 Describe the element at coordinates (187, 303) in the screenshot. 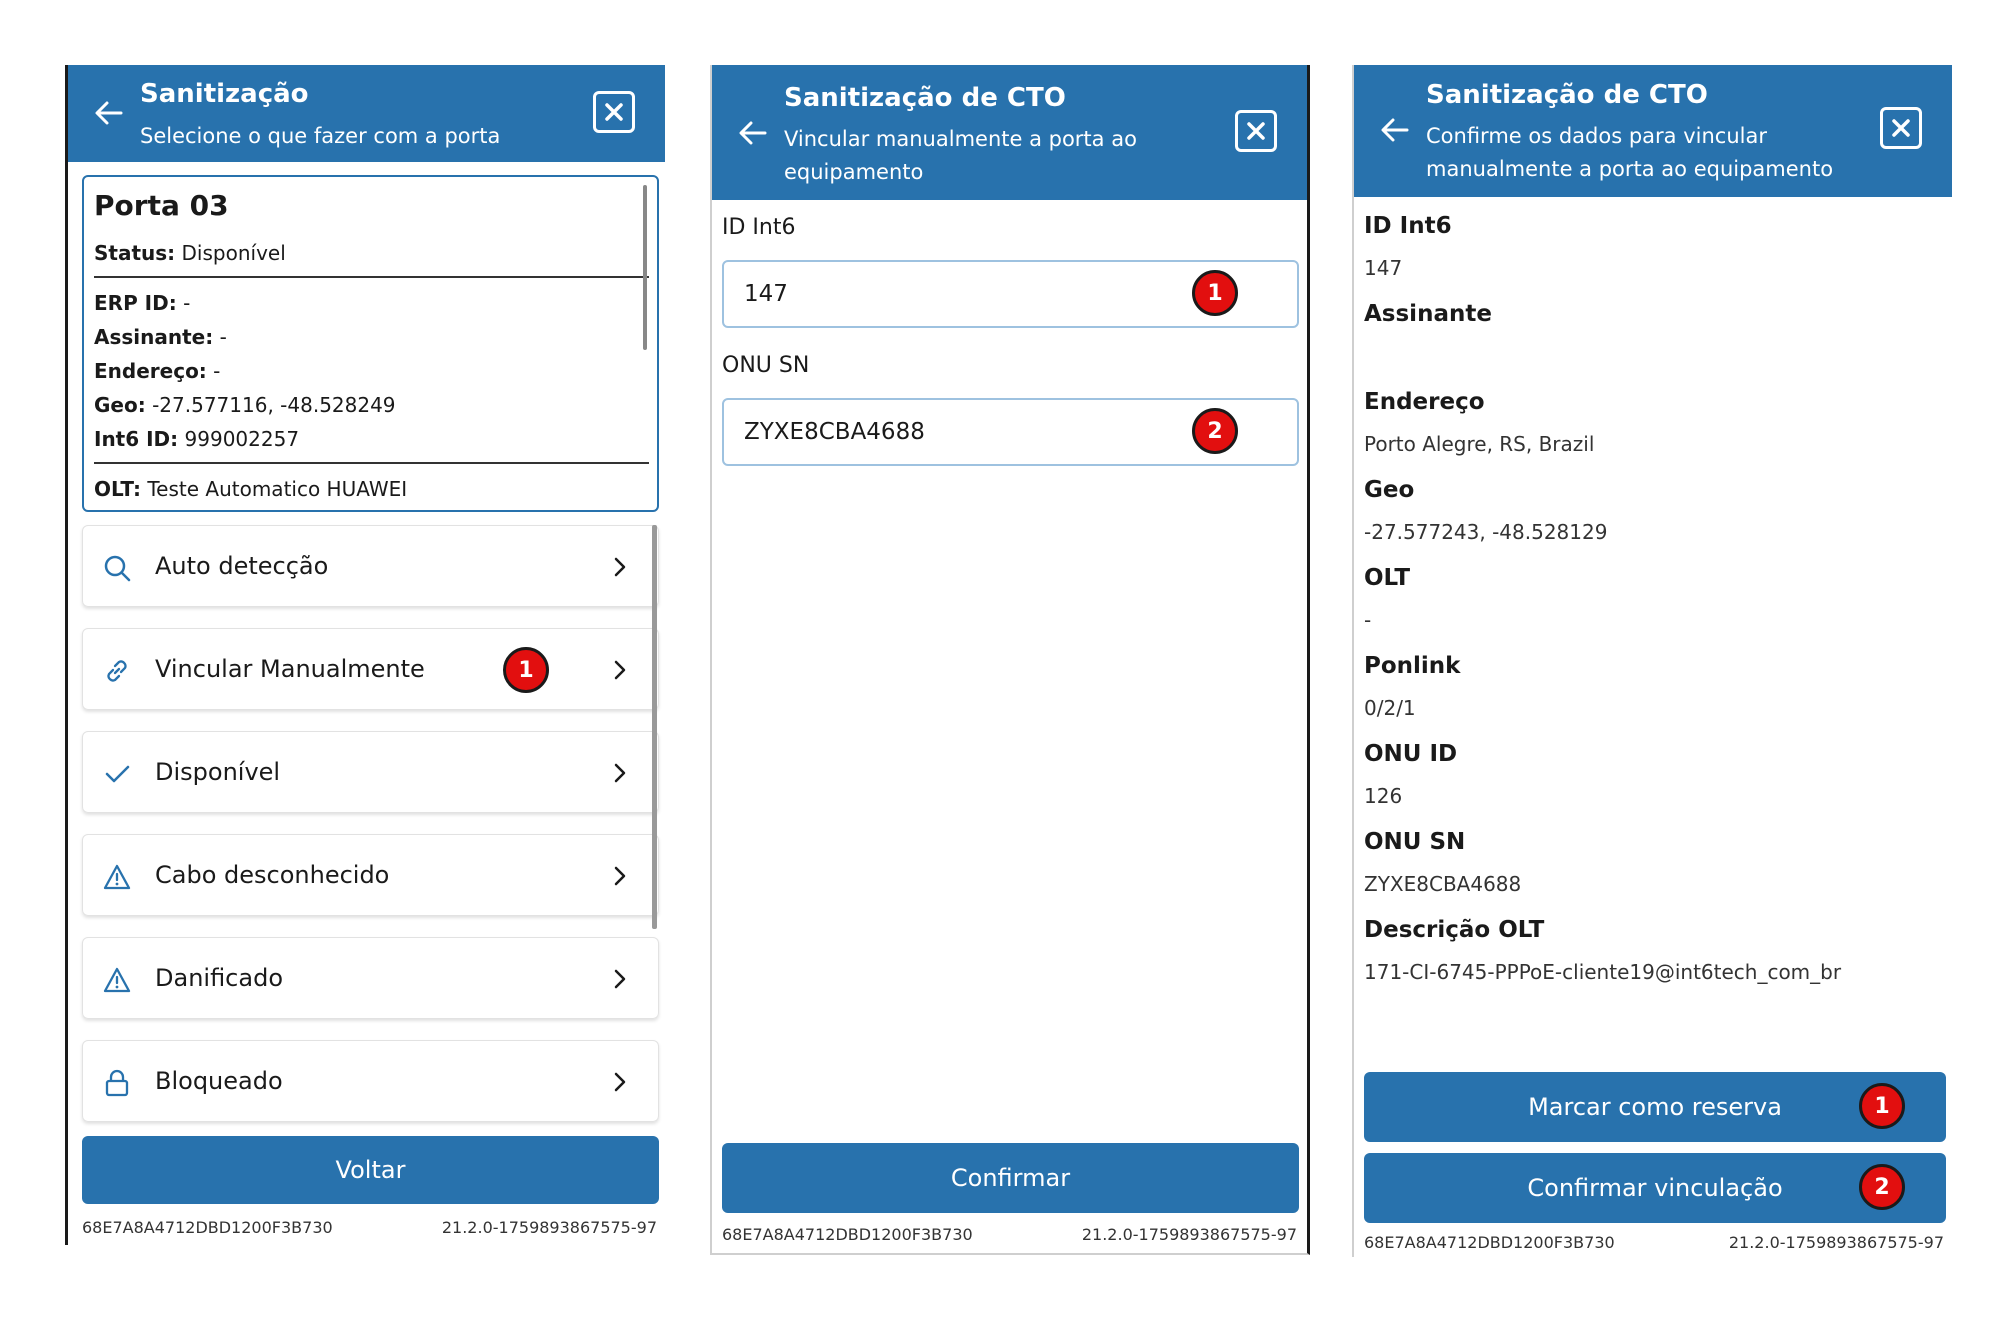

I see `erp-value: -` at that location.